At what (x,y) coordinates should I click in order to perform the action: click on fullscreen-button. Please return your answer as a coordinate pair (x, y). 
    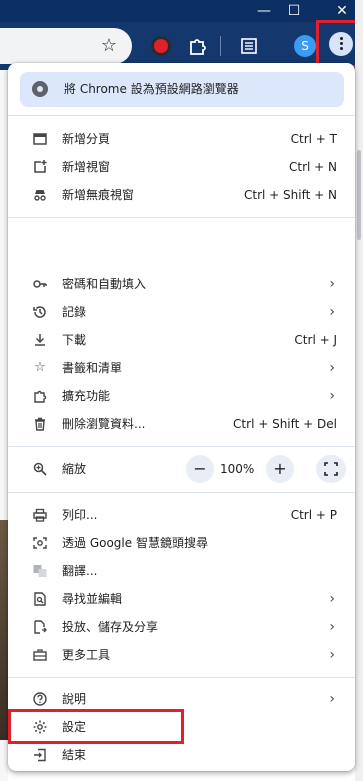
    Looking at the image, I should click on (331, 469).